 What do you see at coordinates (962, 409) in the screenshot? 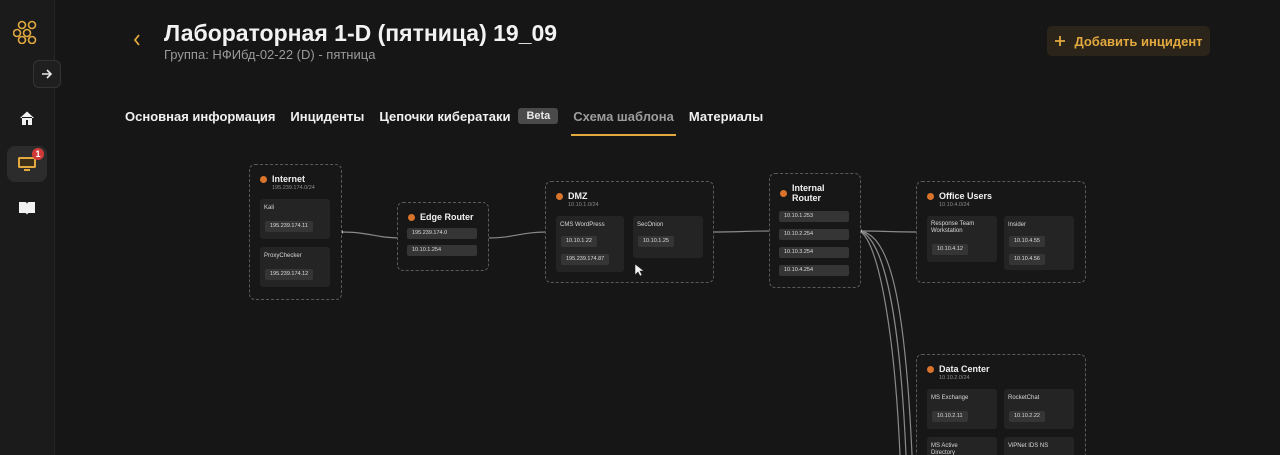
I see `host-card: MS Exchange 10.10.2.11` at bounding box center [962, 409].